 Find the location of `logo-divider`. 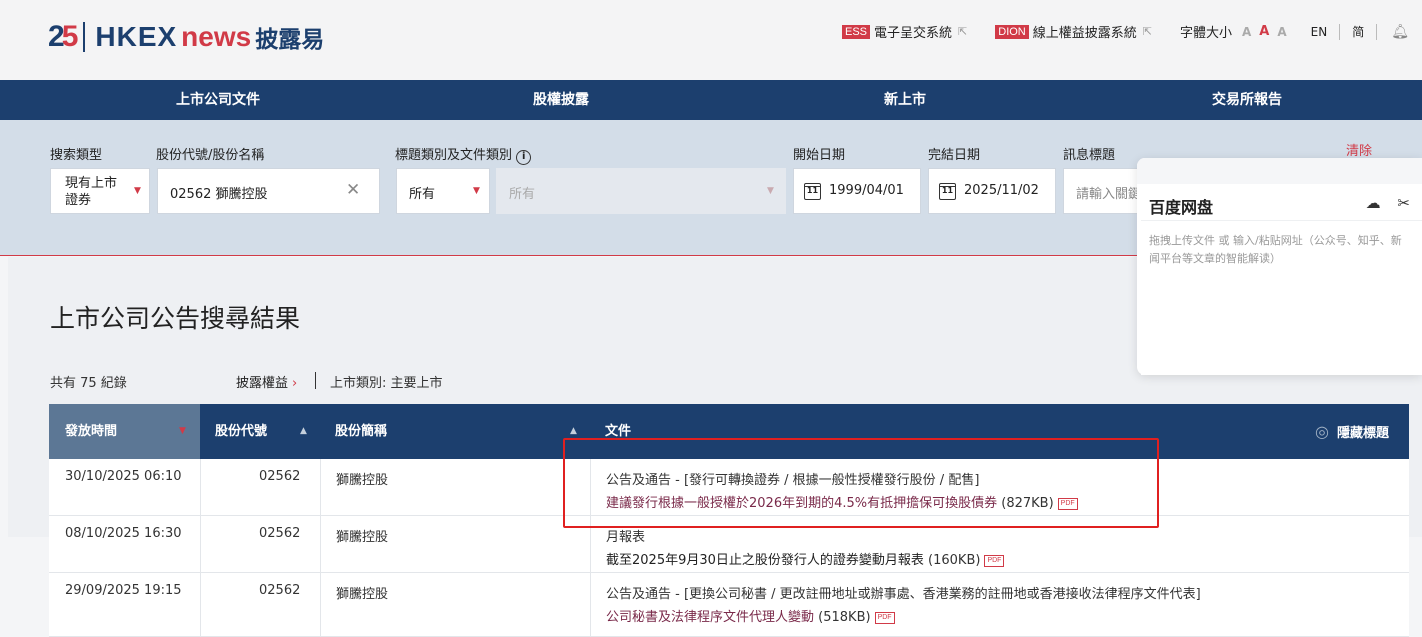

logo-divider is located at coordinates (84, 37).